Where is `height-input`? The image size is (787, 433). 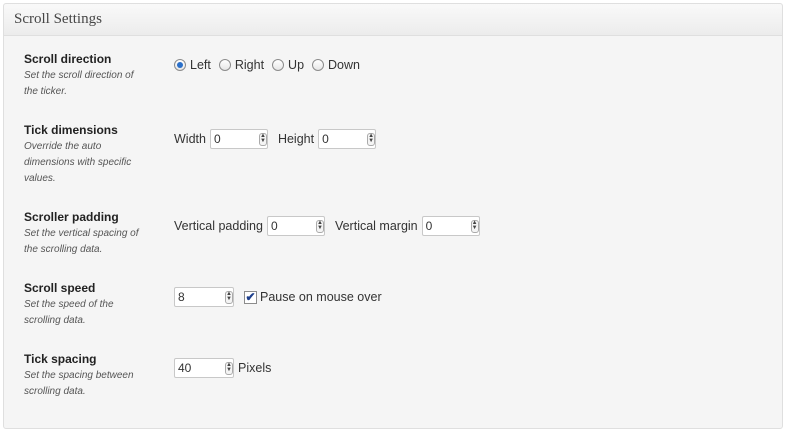 height-input is located at coordinates (343, 139).